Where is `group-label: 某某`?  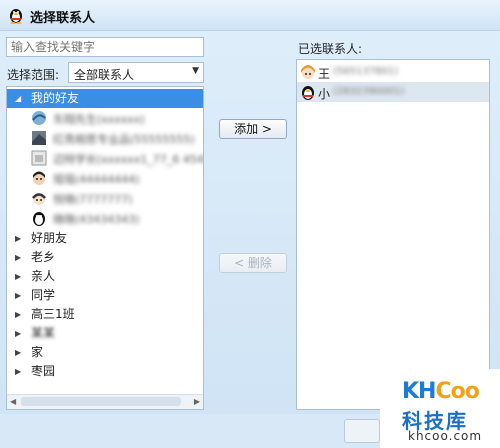
group-label: 某某 is located at coordinates (43, 333).